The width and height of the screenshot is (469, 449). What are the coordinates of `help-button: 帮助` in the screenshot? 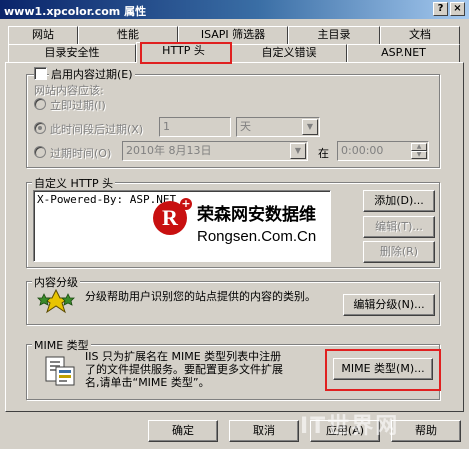 It's located at (426, 431).